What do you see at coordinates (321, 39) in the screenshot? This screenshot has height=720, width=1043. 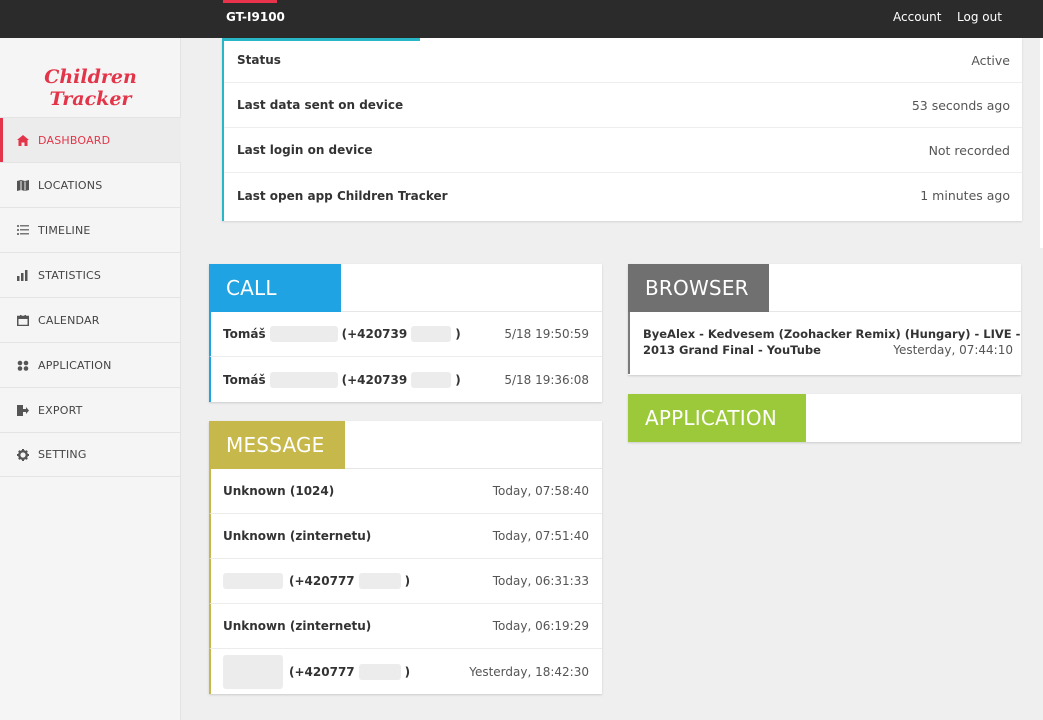 I see `status-tab-accent` at bounding box center [321, 39].